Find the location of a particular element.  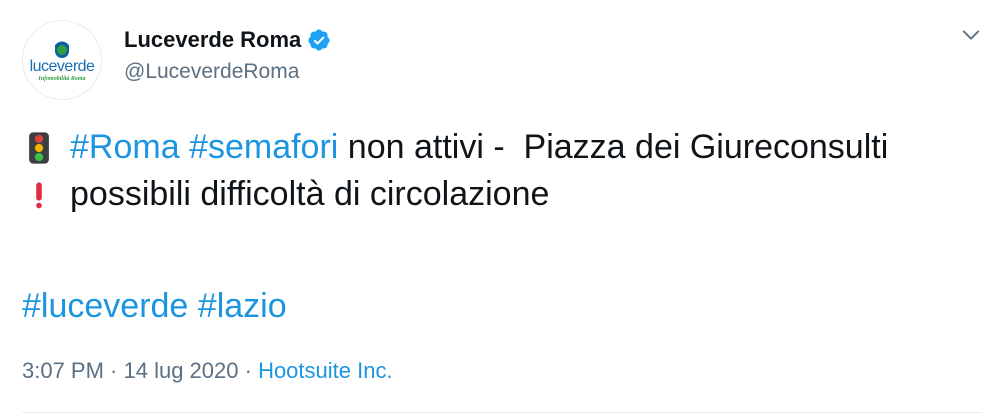

hashtag-roma-link: #Roma is located at coordinates (125, 147).